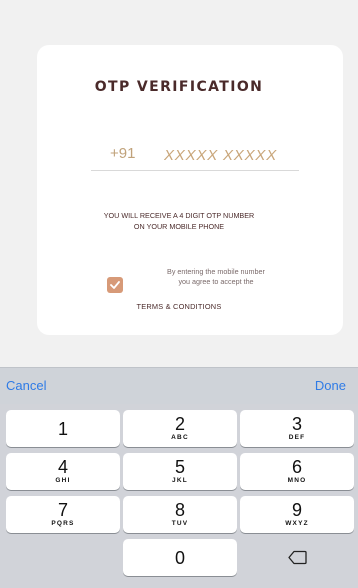 Image resolution: width=358 pixels, height=588 pixels. Describe the element at coordinates (229, 155) in the screenshot. I see `phone-number-input` at that location.